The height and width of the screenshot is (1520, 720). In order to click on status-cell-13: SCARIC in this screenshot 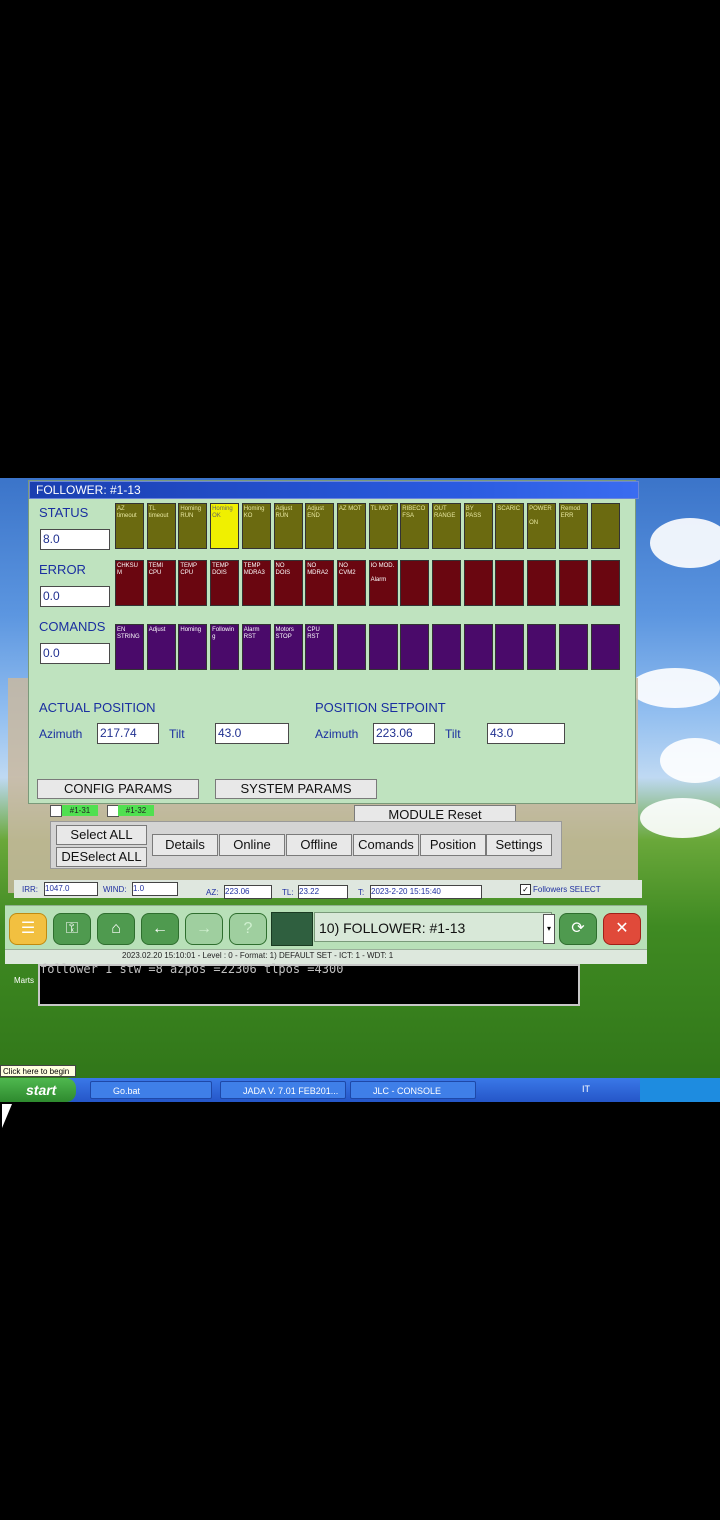, I will do `click(510, 526)`.